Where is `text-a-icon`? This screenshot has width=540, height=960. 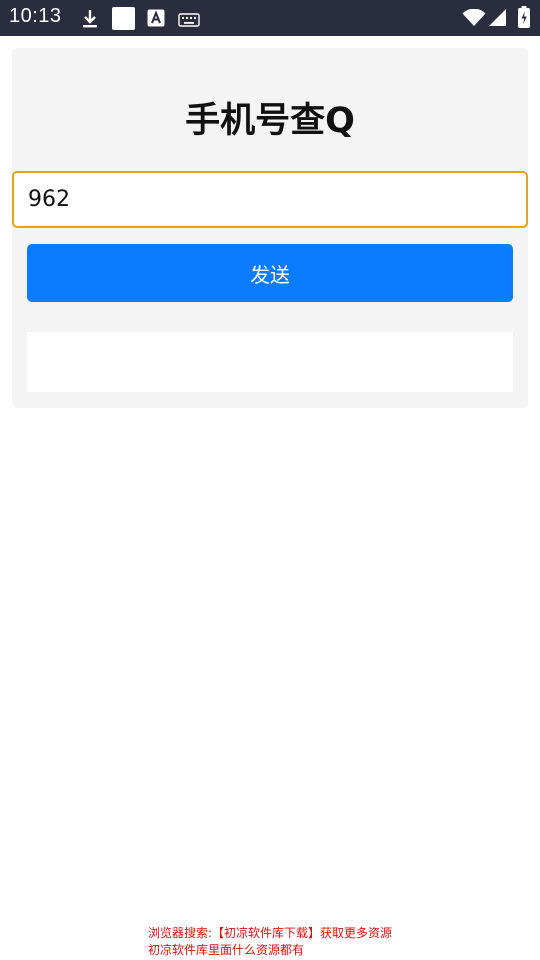
text-a-icon is located at coordinates (156, 20).